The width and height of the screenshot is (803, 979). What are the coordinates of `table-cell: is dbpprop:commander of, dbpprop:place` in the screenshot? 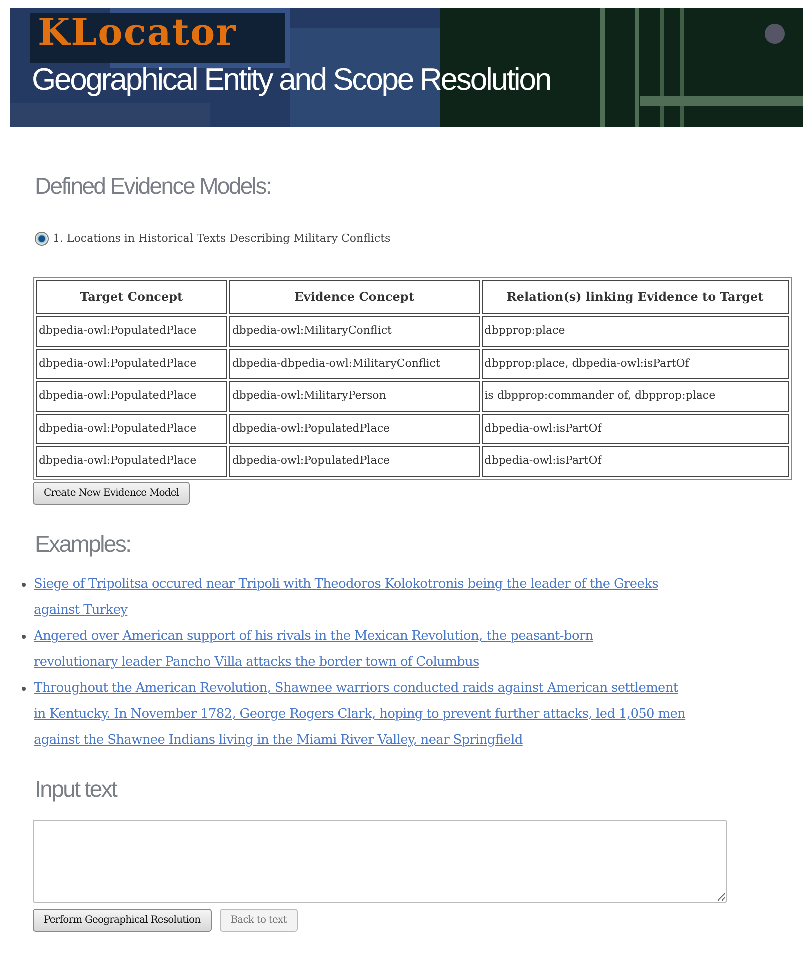 It's located at (635, 396).